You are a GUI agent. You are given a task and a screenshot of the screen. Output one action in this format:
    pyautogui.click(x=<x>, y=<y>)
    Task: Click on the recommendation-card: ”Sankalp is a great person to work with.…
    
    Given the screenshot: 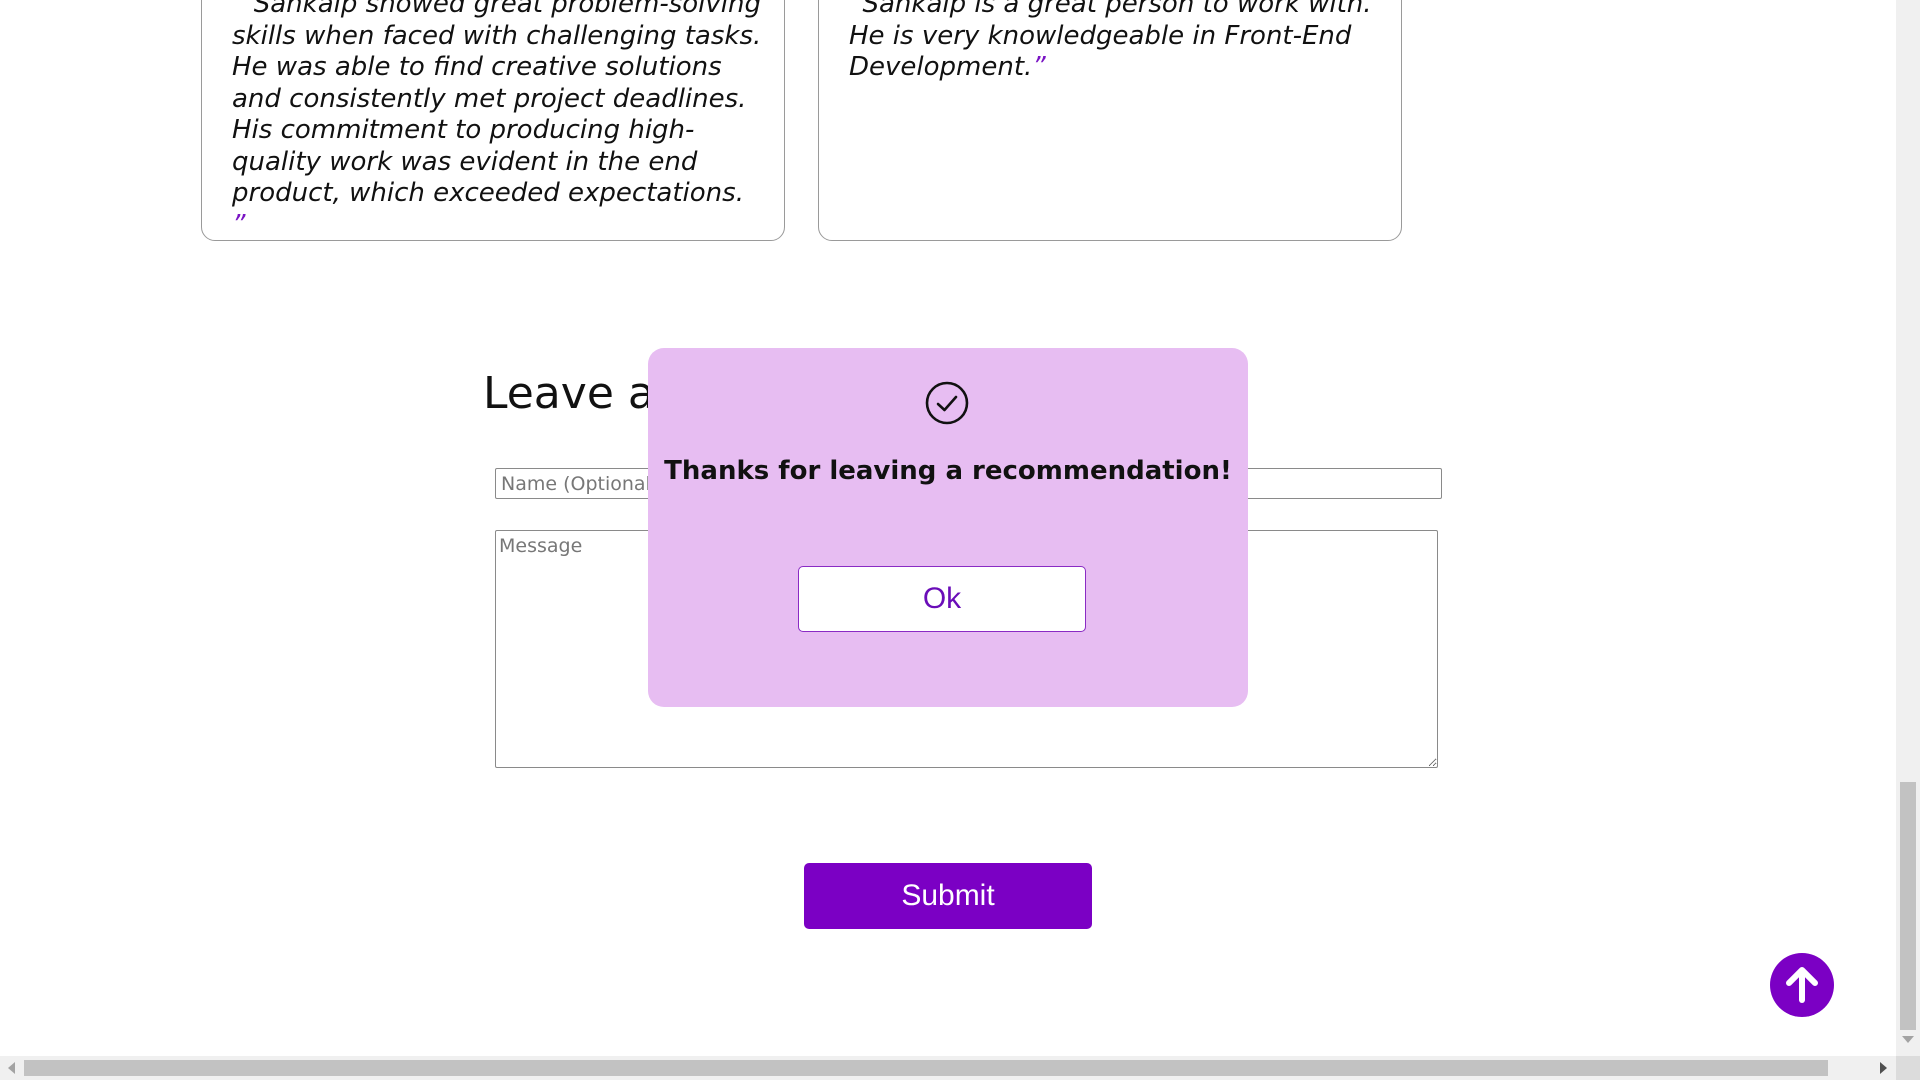 What is the action you would take?
    pyautogui.click(x=1110, y=120)
    